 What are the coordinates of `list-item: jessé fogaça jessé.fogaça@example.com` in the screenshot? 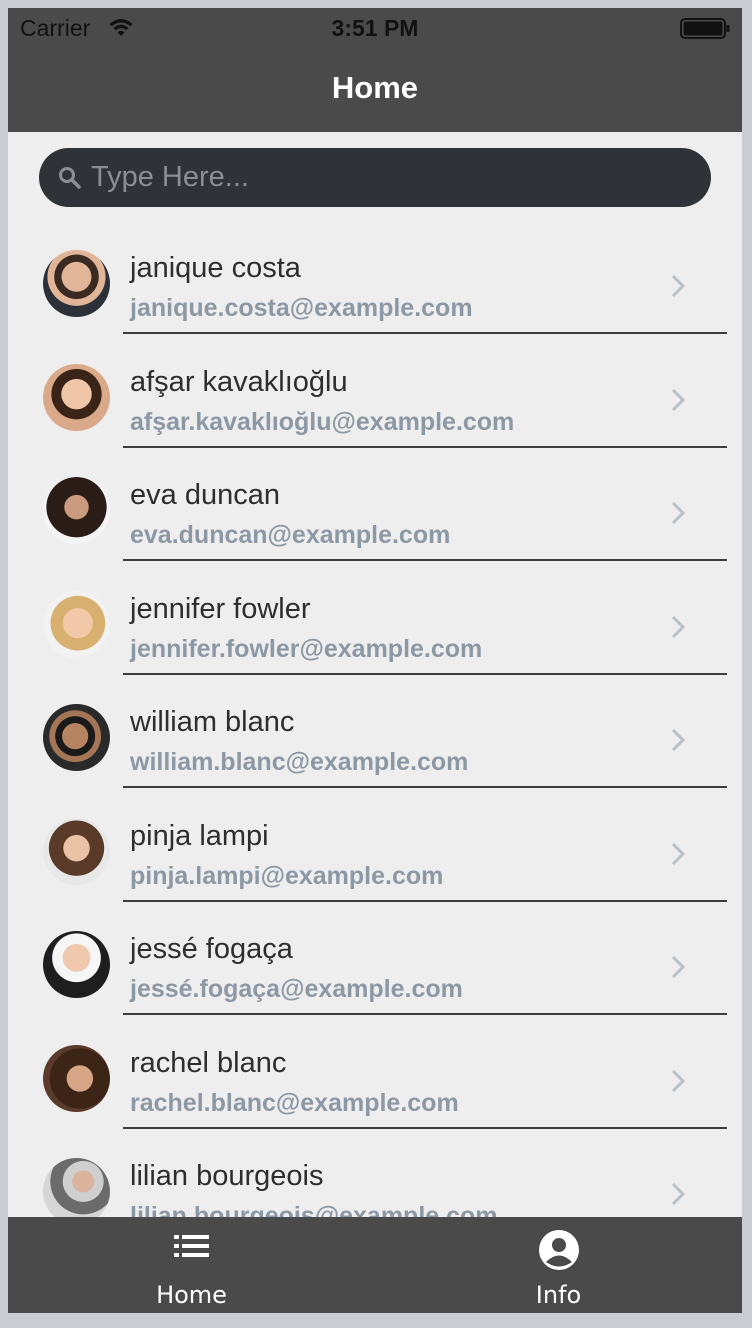 It's located at (375, 964).